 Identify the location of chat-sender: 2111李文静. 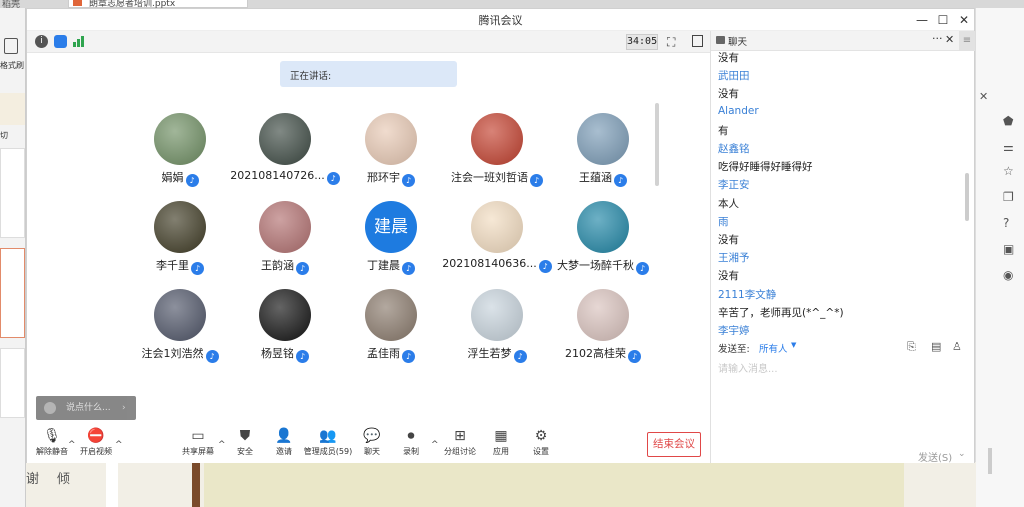
(747, 294).